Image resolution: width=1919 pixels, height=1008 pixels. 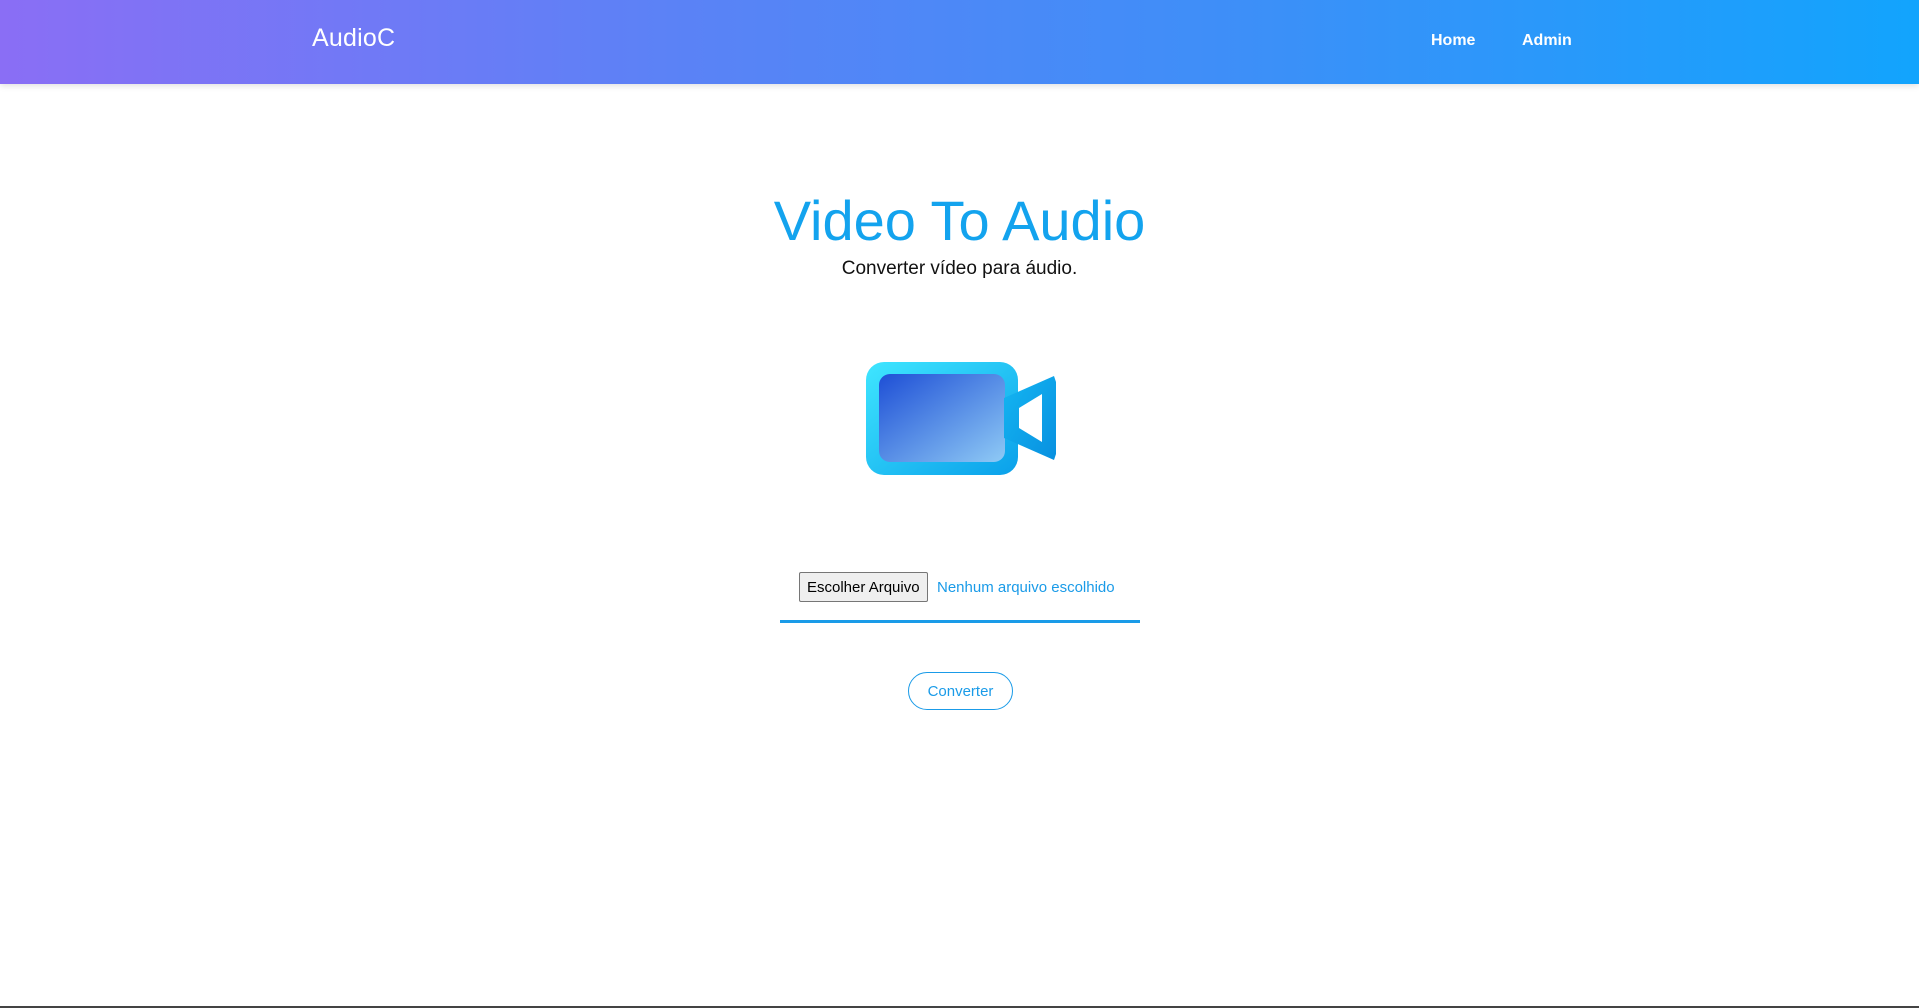 What do you see at coordinates (1453, 41) in the screenshot?
I see `nav-link-home: Home` at bounding box center [1453, 41].